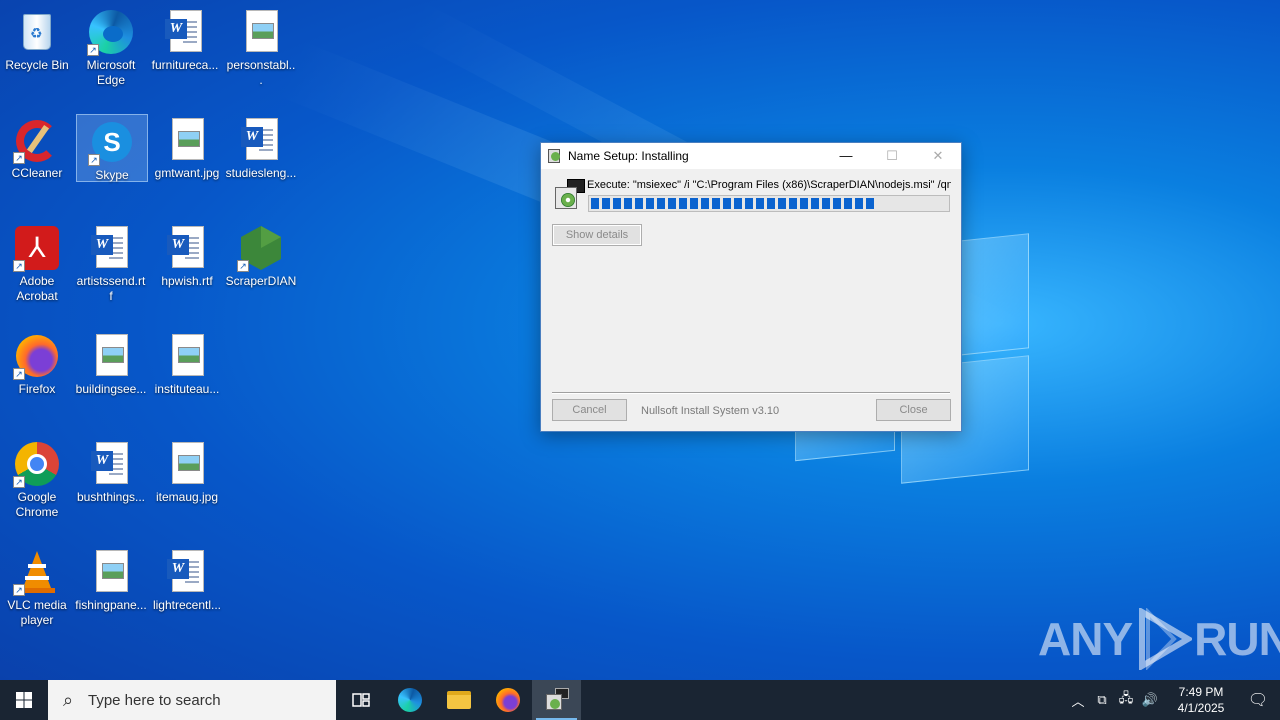 This screenshot has width=1280, height=720. I want to click on minimize-icon: —, so click(846, 156).